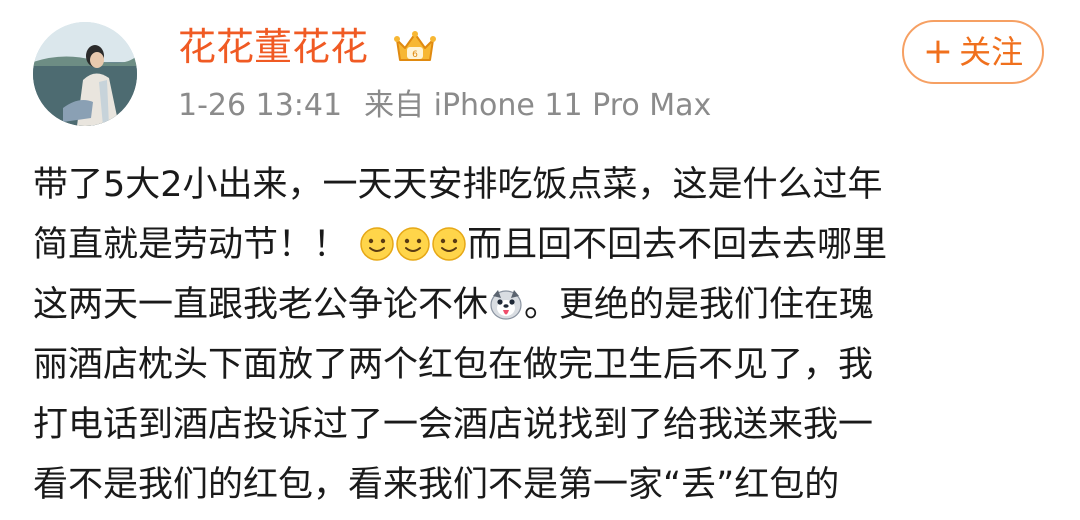 Image resolution: width=1080 pixels, height=520 pixels. I want to click on content-line: 这两天一直跟我老公争论不休 。更绝的是我们住在瑰, so click(543, 305).